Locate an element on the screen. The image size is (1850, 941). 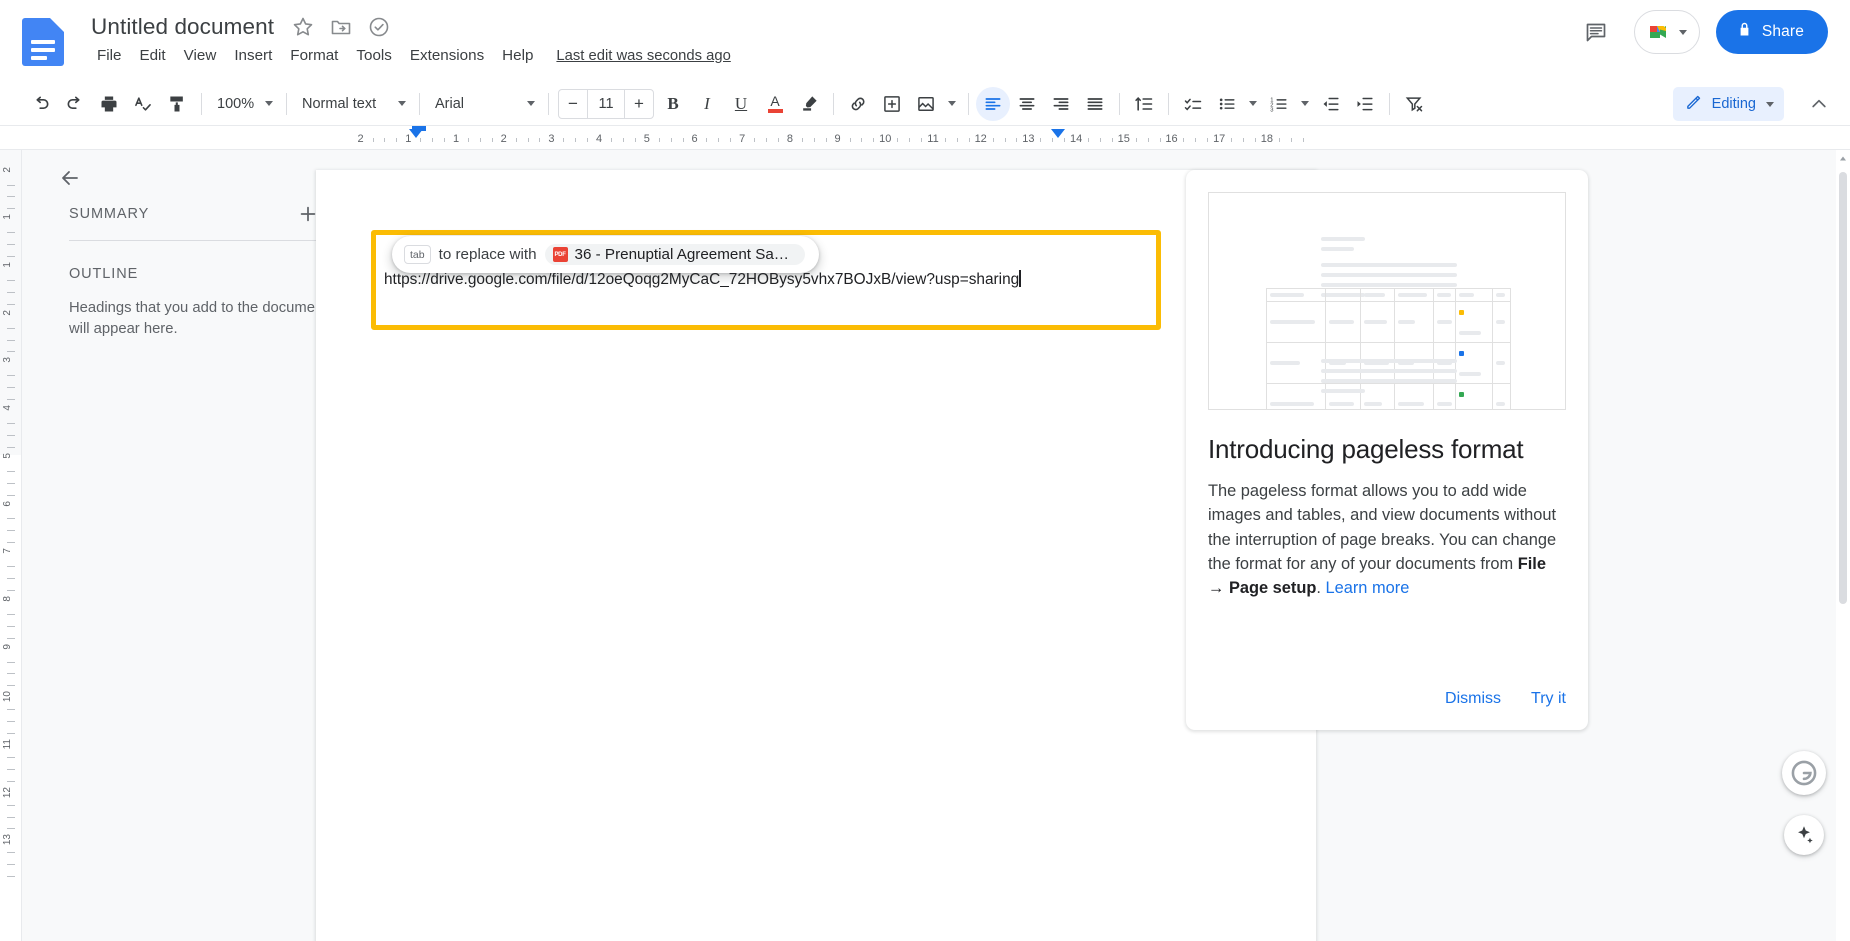
line-spacing-button is located at coordinates (1144, 104).